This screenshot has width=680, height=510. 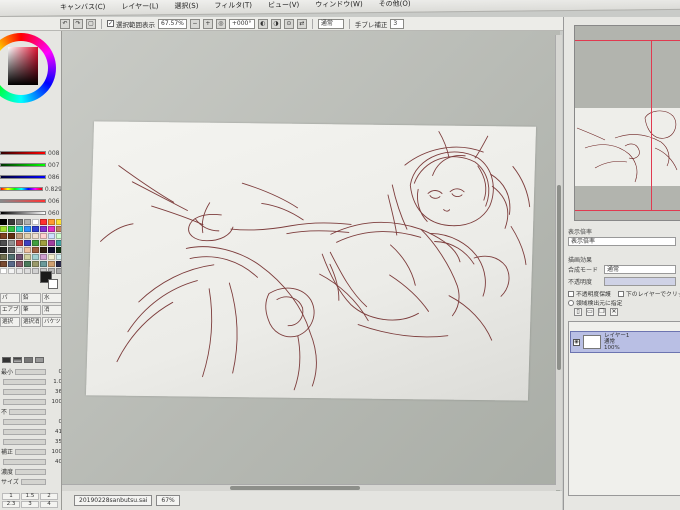 I want to click on saturation-value-square, so click(x=23, y=66).